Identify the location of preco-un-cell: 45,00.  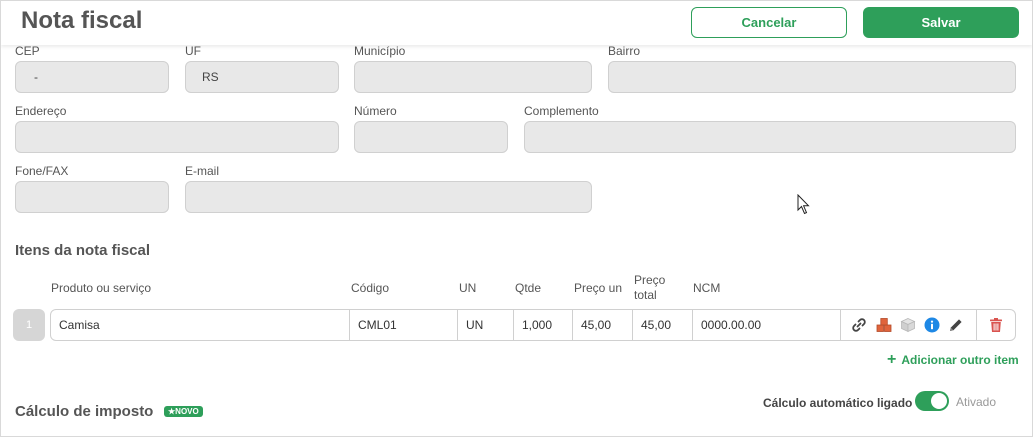
(602, 325).